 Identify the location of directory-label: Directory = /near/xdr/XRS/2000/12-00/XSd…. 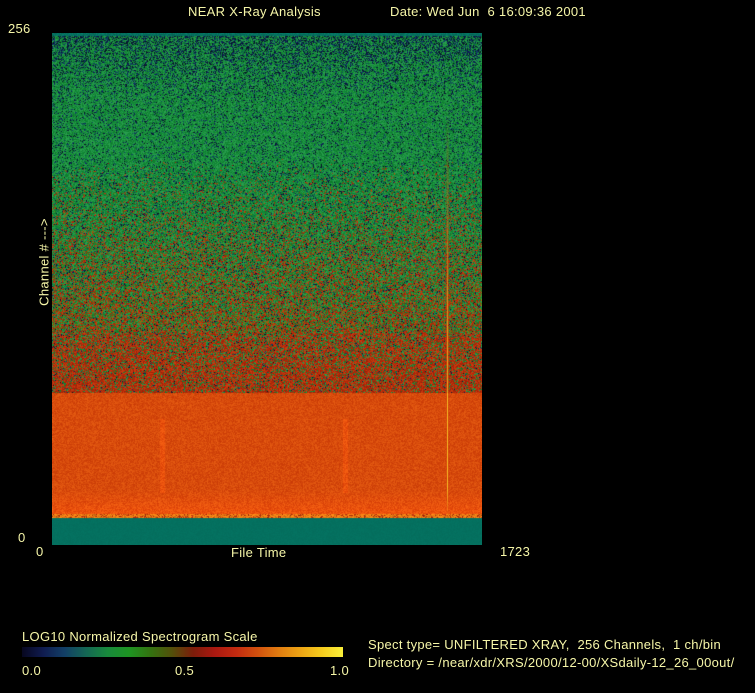
(551, 662).